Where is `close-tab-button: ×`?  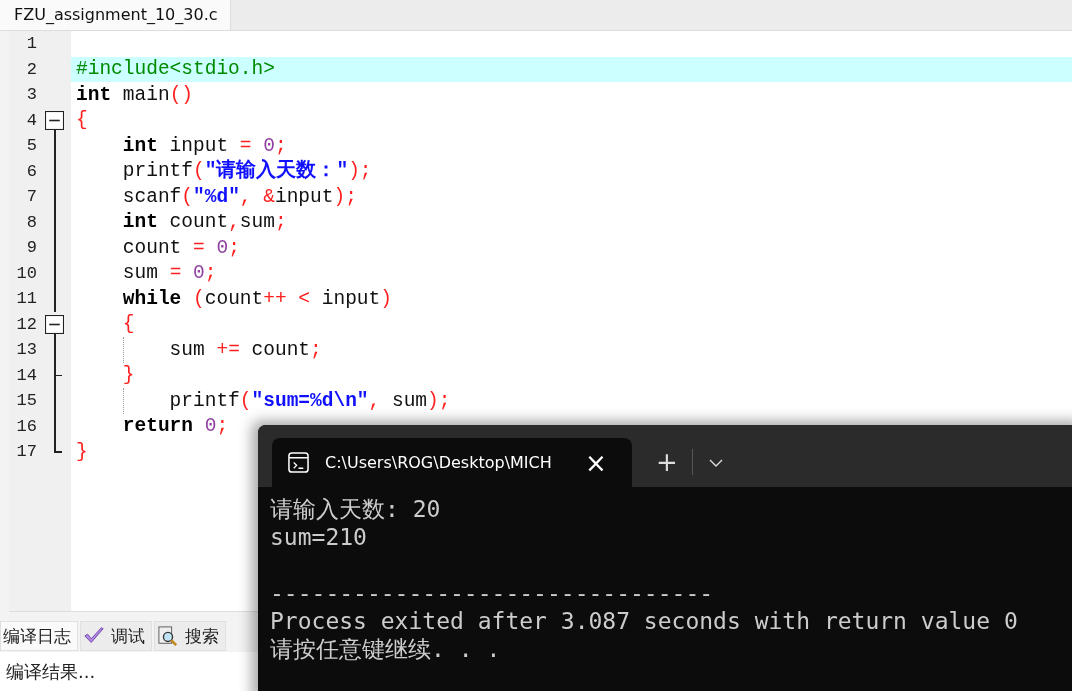 close-tab-button: × is located at coordinates (596, 462).